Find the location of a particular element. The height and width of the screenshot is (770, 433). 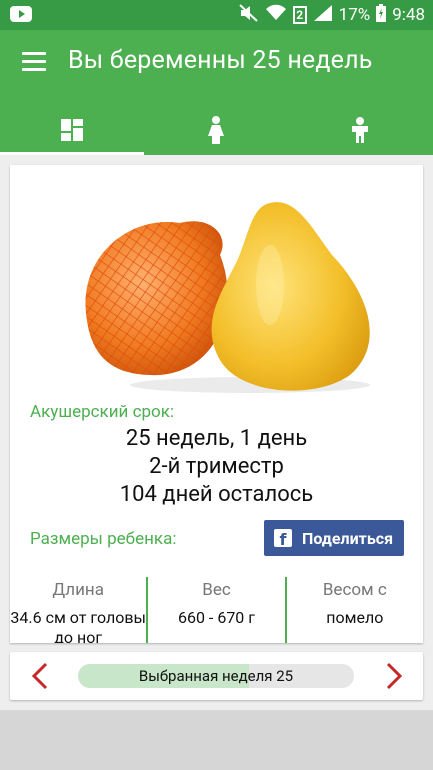

chevron-right-icon is located at coordinates (394, 676).